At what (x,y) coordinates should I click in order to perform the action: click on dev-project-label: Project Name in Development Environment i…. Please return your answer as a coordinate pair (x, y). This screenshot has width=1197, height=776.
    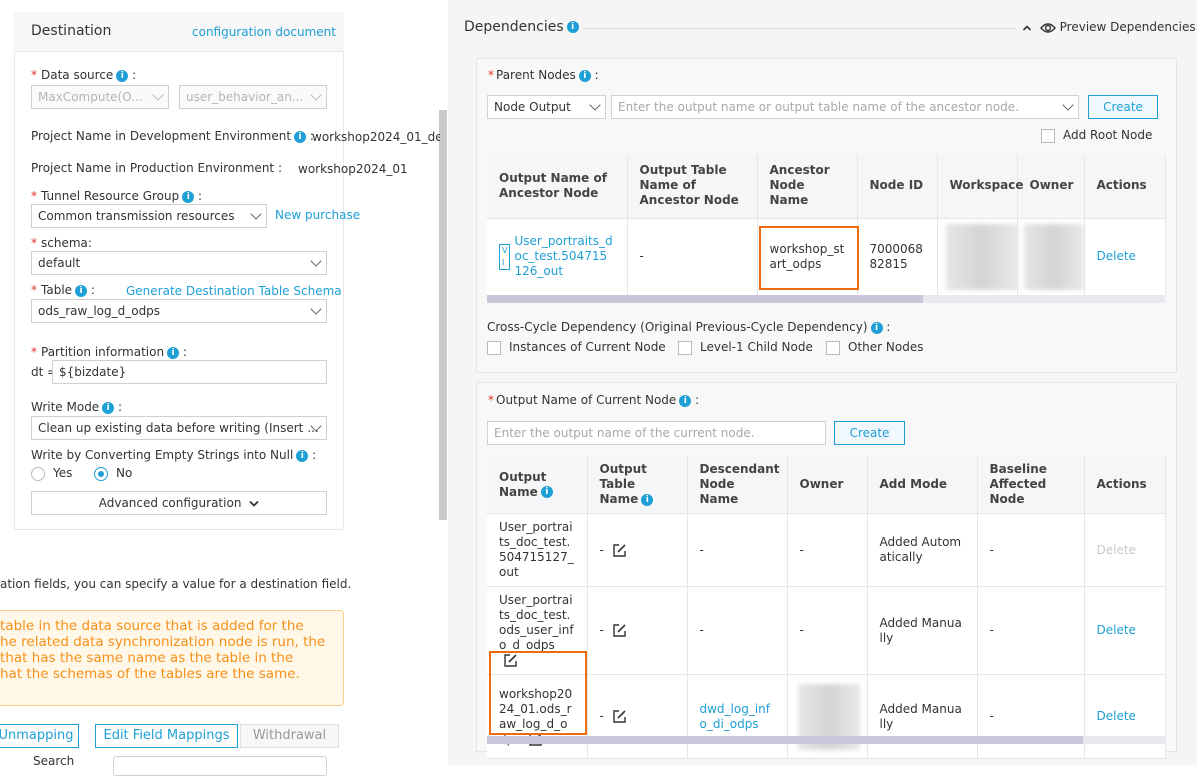
    Looking at the image, I should click on (172, 136).